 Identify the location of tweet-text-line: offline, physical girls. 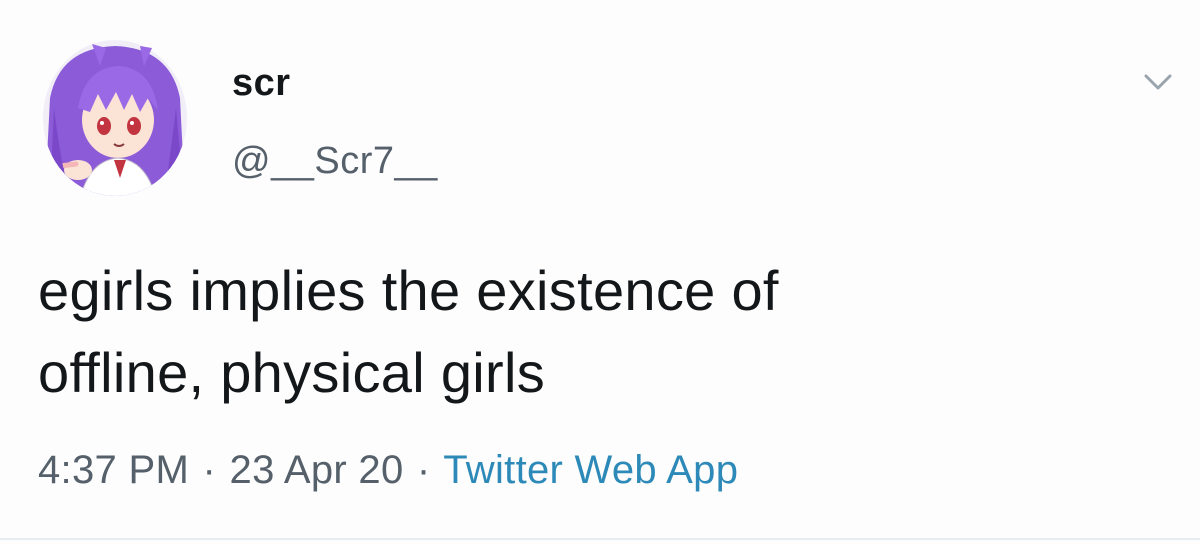
(291, 372).